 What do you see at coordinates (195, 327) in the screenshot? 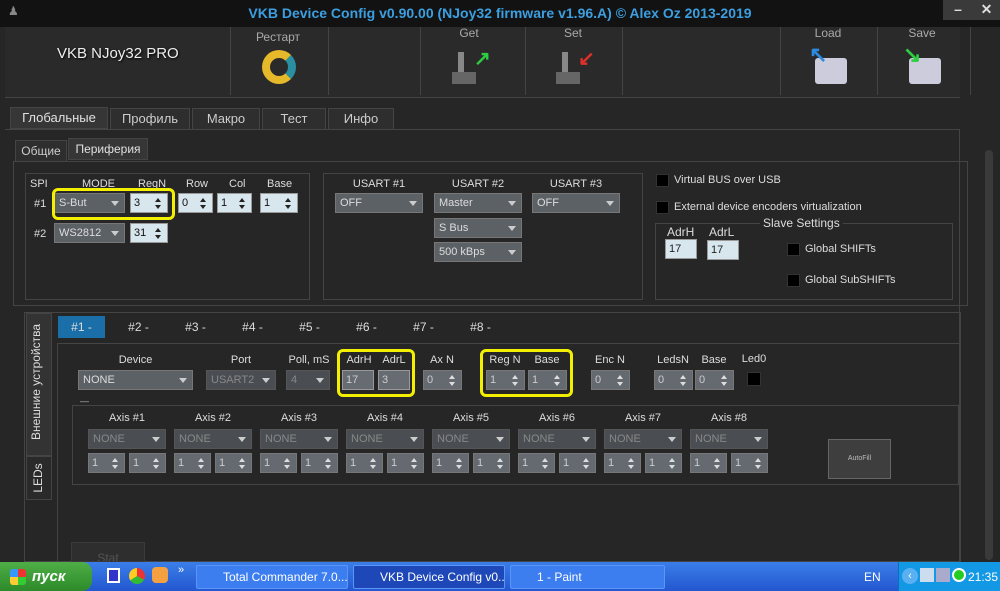
I see `device-tab-3: #3 -` at bounding box center [195, 327].